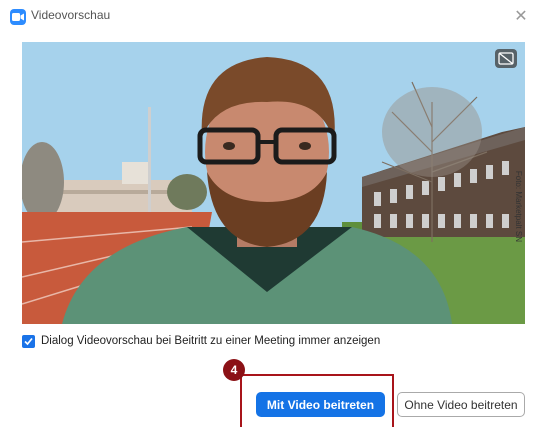 Image resolution: width=539 pixels, height=427 pixels. I want to click on step-number-badge: 4, so click(234, 370).